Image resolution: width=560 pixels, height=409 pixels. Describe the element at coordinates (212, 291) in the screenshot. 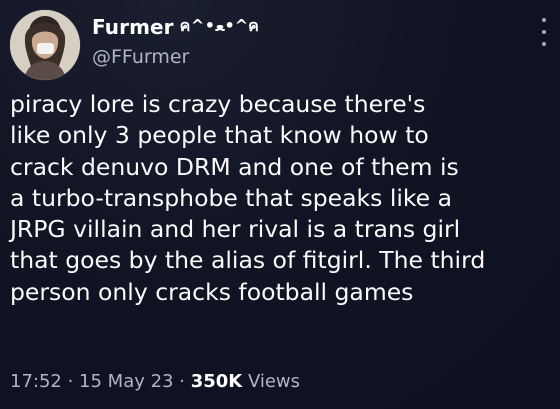

I see `tweet-line: person only cracks football games` at that location.